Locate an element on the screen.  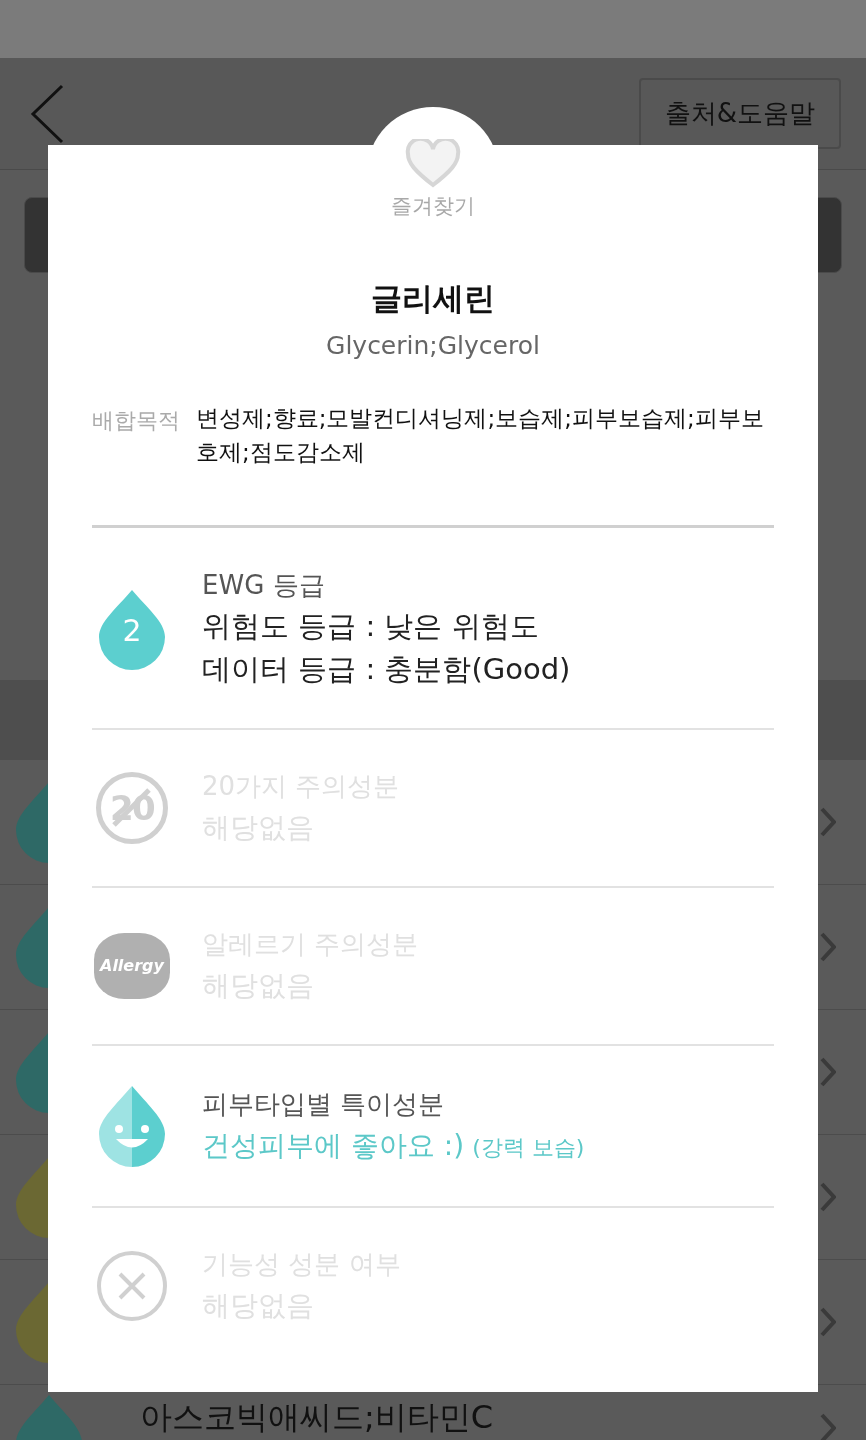
grade-line: 데이터 등급 : 충분함(Good) is located at coordinates (386, 669).